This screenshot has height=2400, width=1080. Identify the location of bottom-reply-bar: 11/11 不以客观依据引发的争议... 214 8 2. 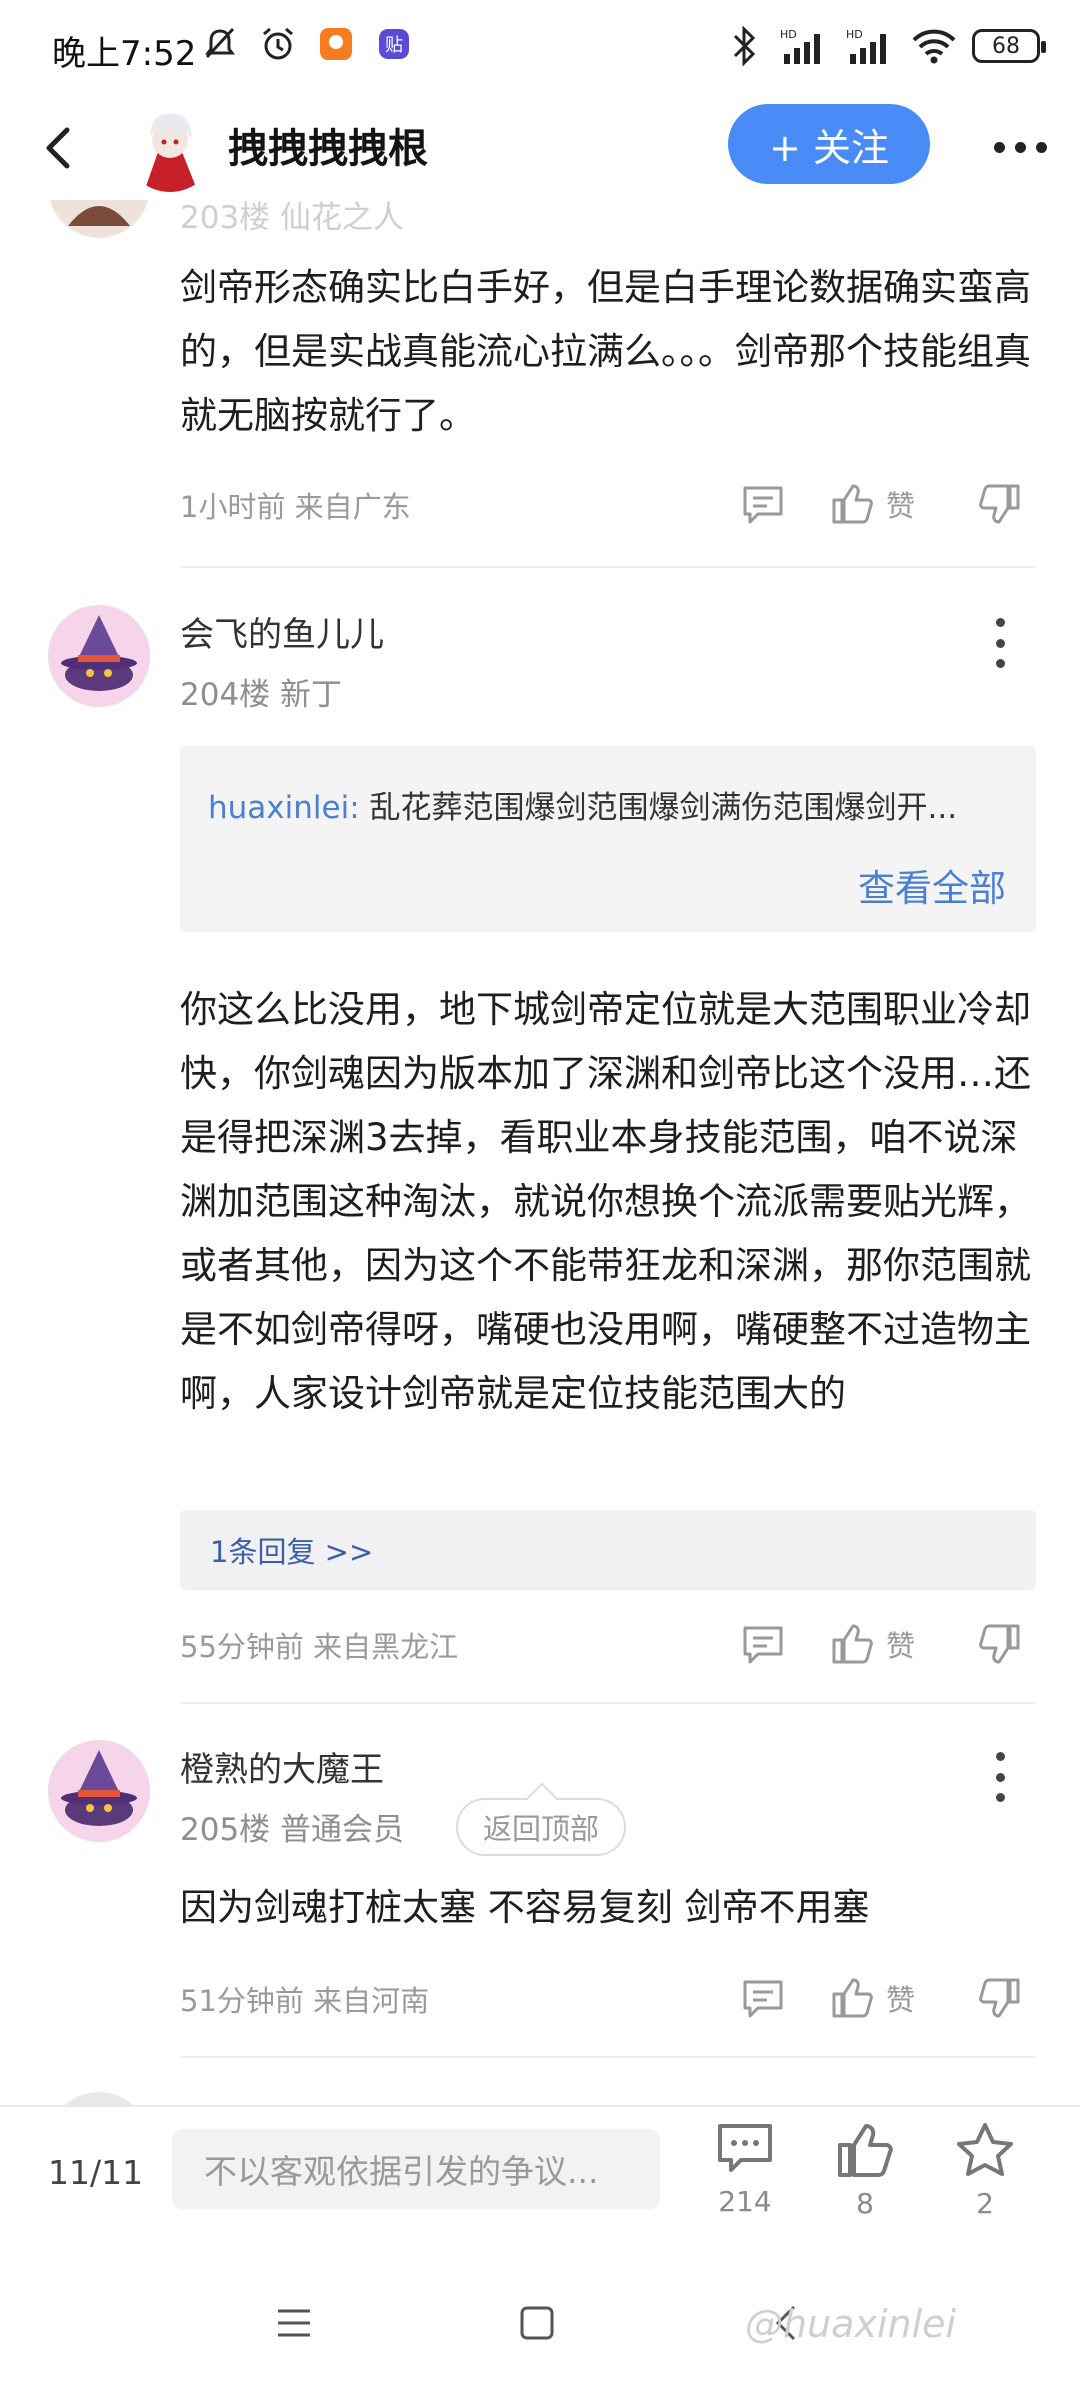
(540, 2177).